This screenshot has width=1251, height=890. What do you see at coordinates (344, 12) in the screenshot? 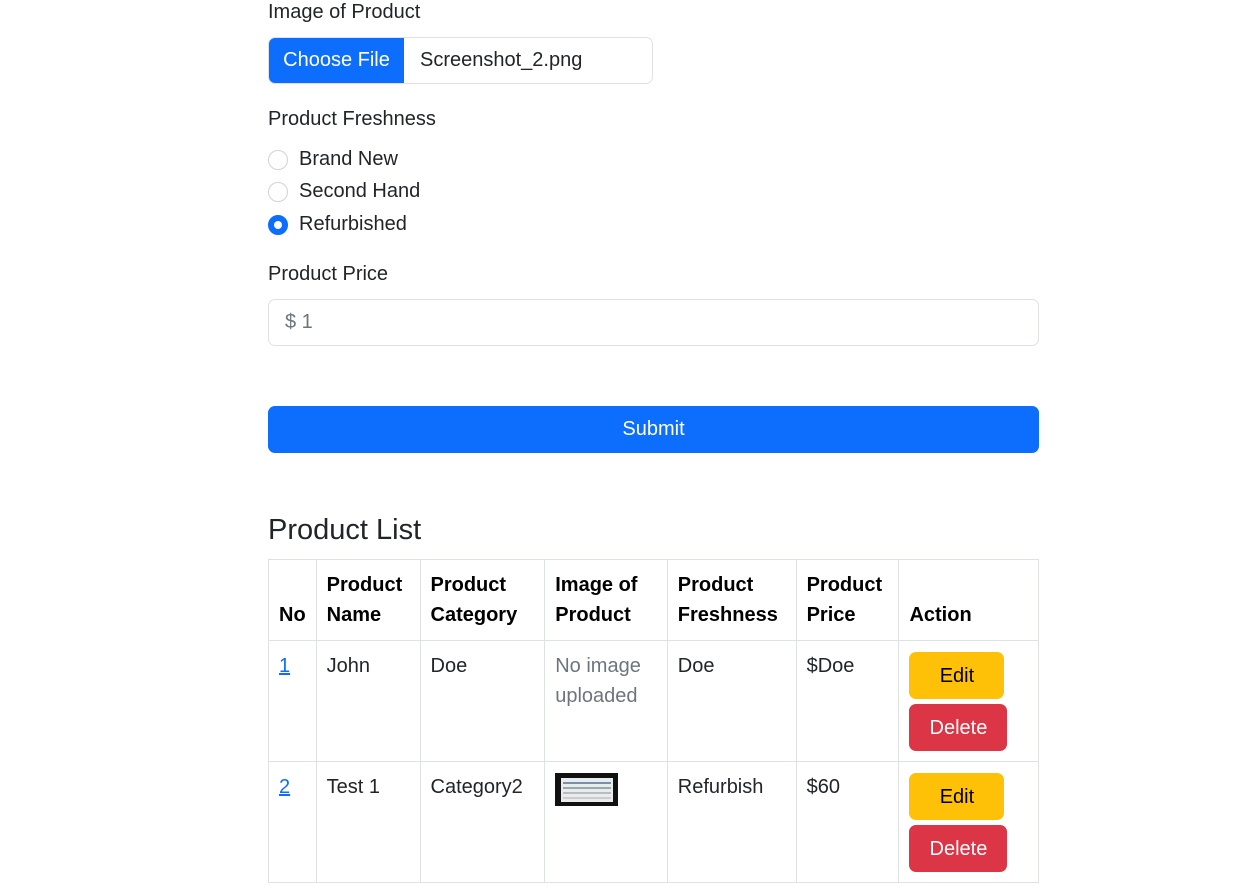
I see `image-label: Image of Product` at bounding box center [344, 12].